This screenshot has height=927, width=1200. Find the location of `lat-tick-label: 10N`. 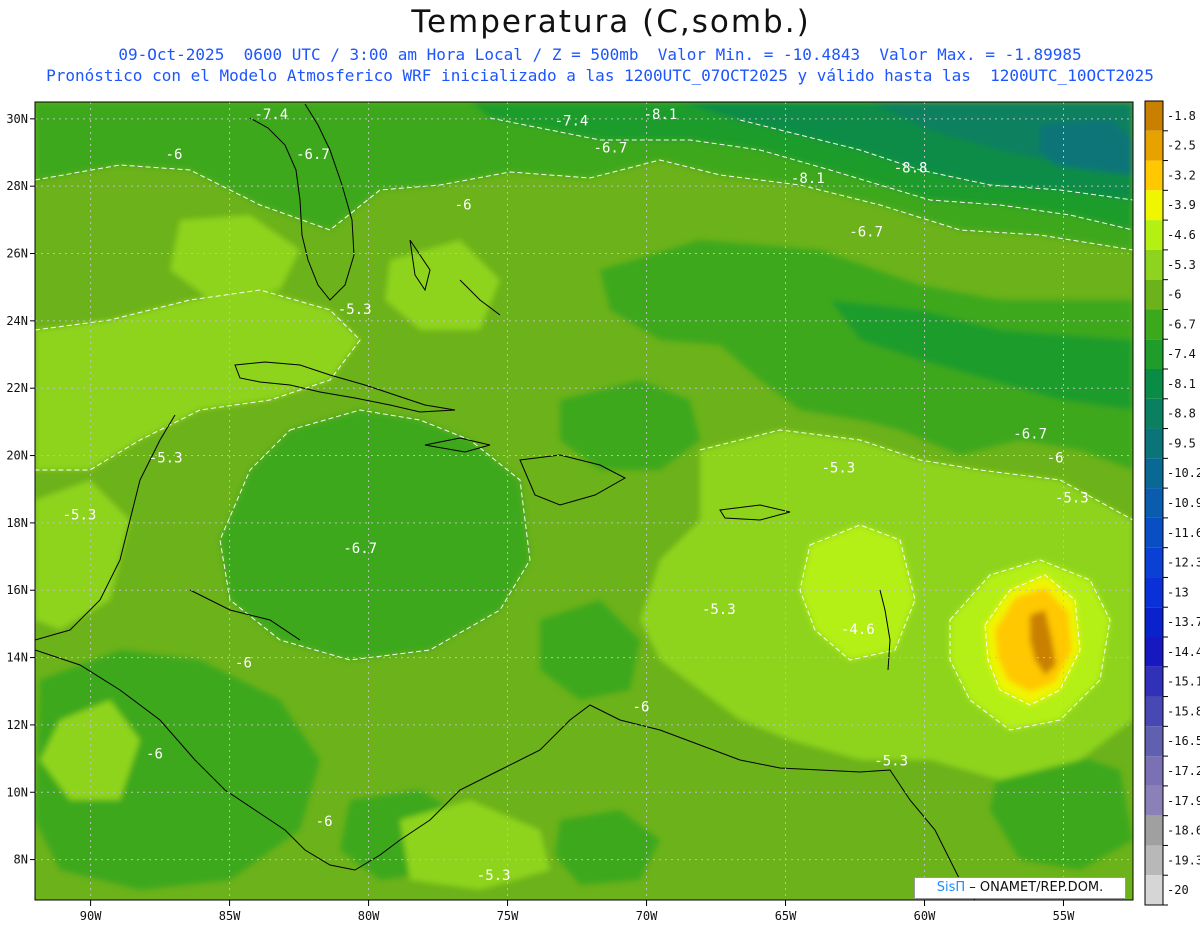

lat-tick-label: 10N is located at coordinates (17, 792).